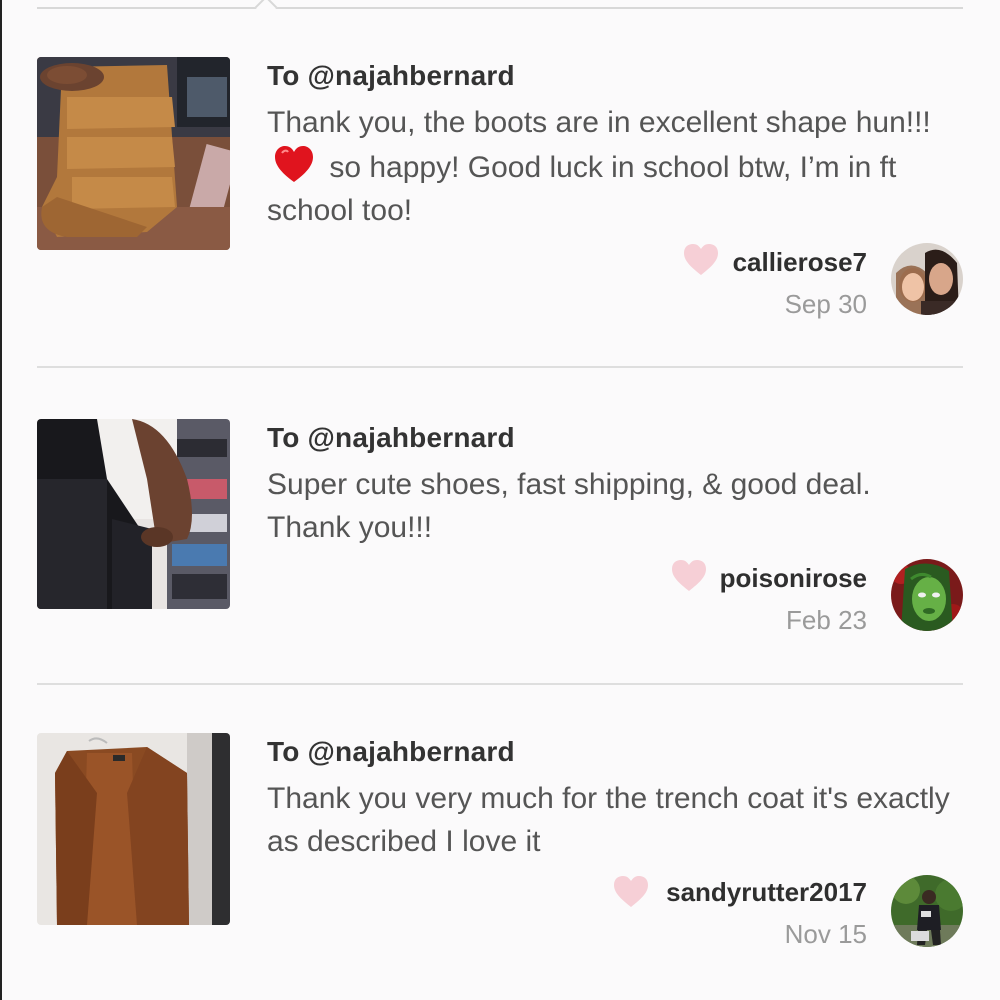 The width and height of the screenshot is (1000, 1000). I want to click on review-thumbnail-trench-coat, so click(133, 829).